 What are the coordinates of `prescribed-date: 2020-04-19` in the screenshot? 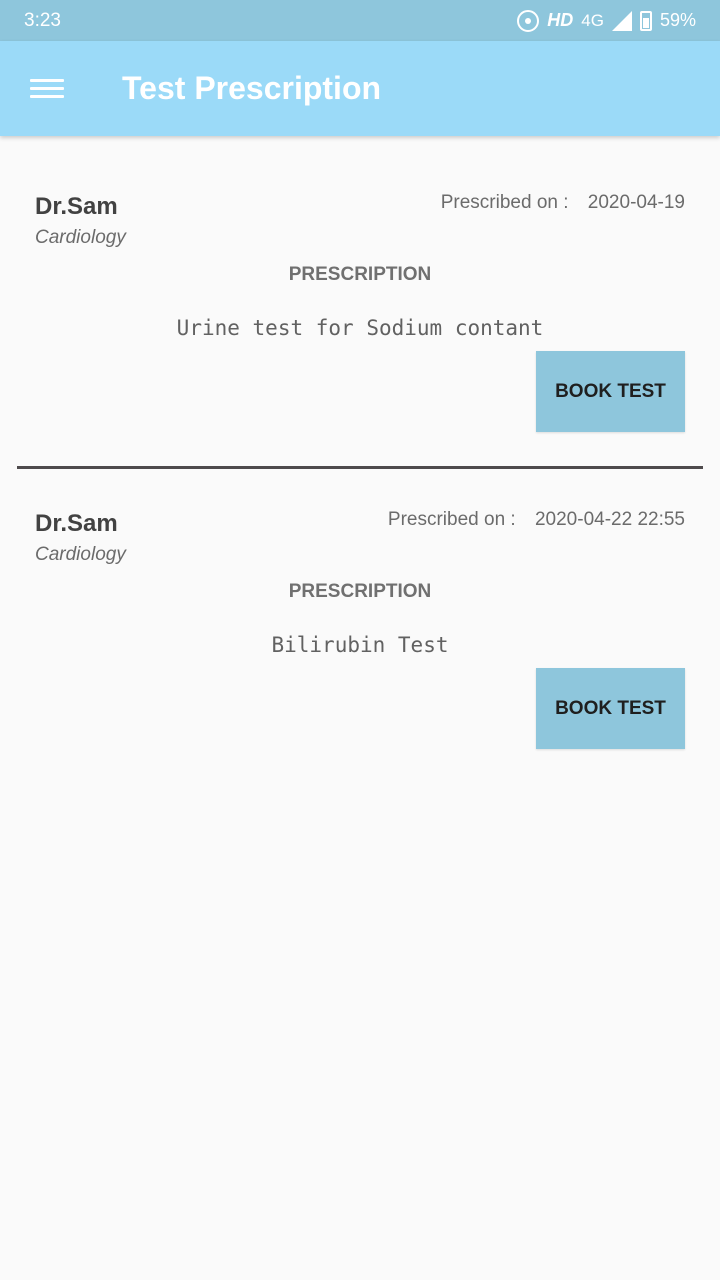 It's located at (636, 202).